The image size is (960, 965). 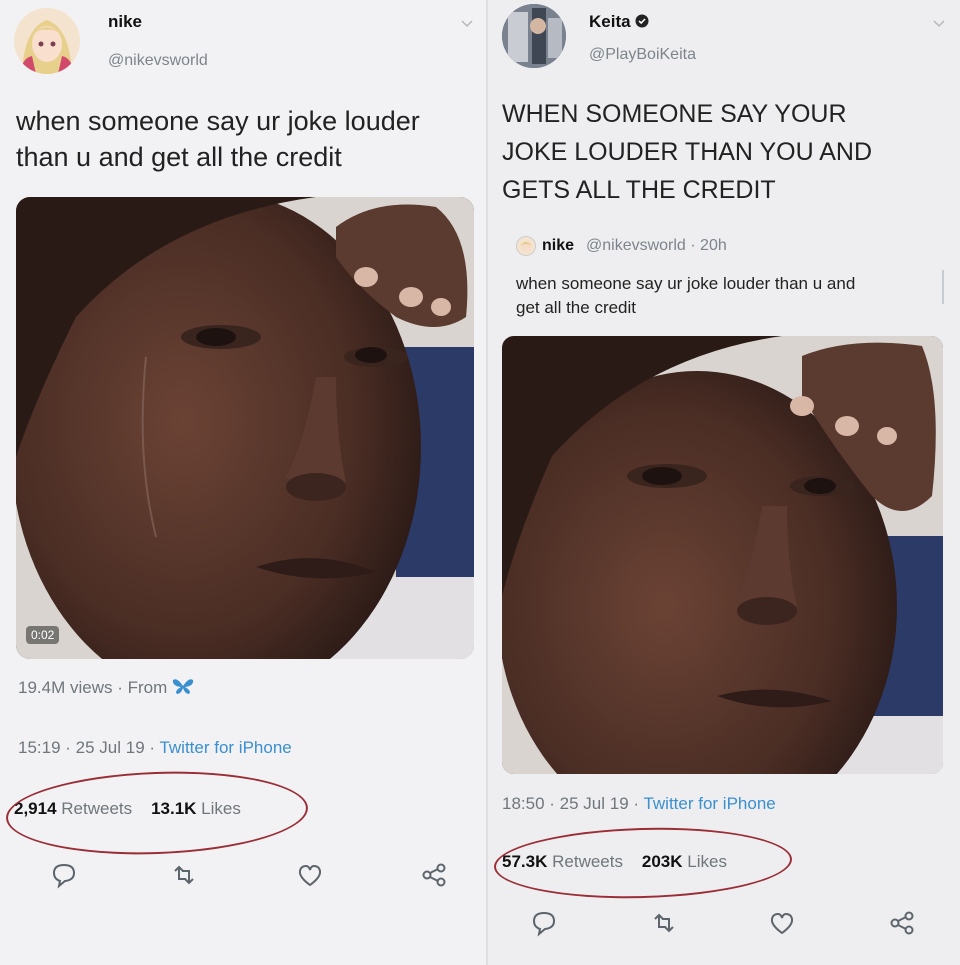 I want to click on tweet-text-line: WHEN SOMEONE SAY YOUR, so click(x=674, y=114).